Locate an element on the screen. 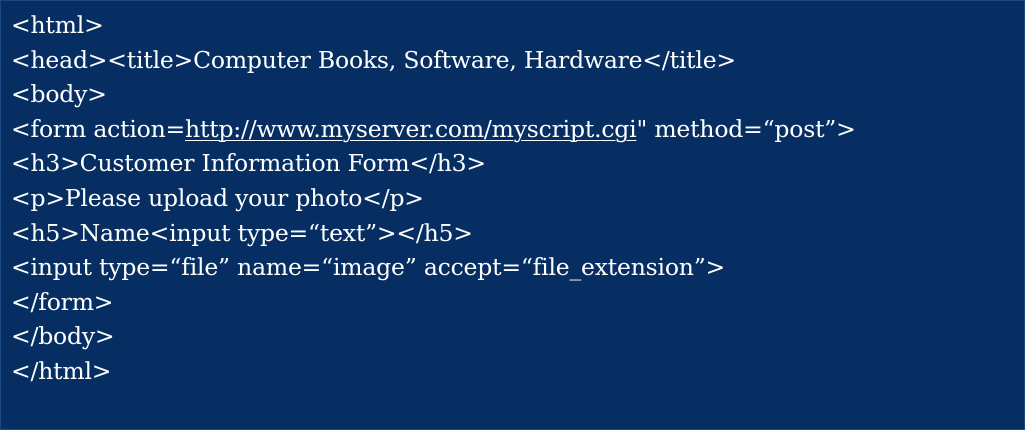  code-line-h3: <h3>Customer Information Form</h3> is located at coordinates (248, 163).